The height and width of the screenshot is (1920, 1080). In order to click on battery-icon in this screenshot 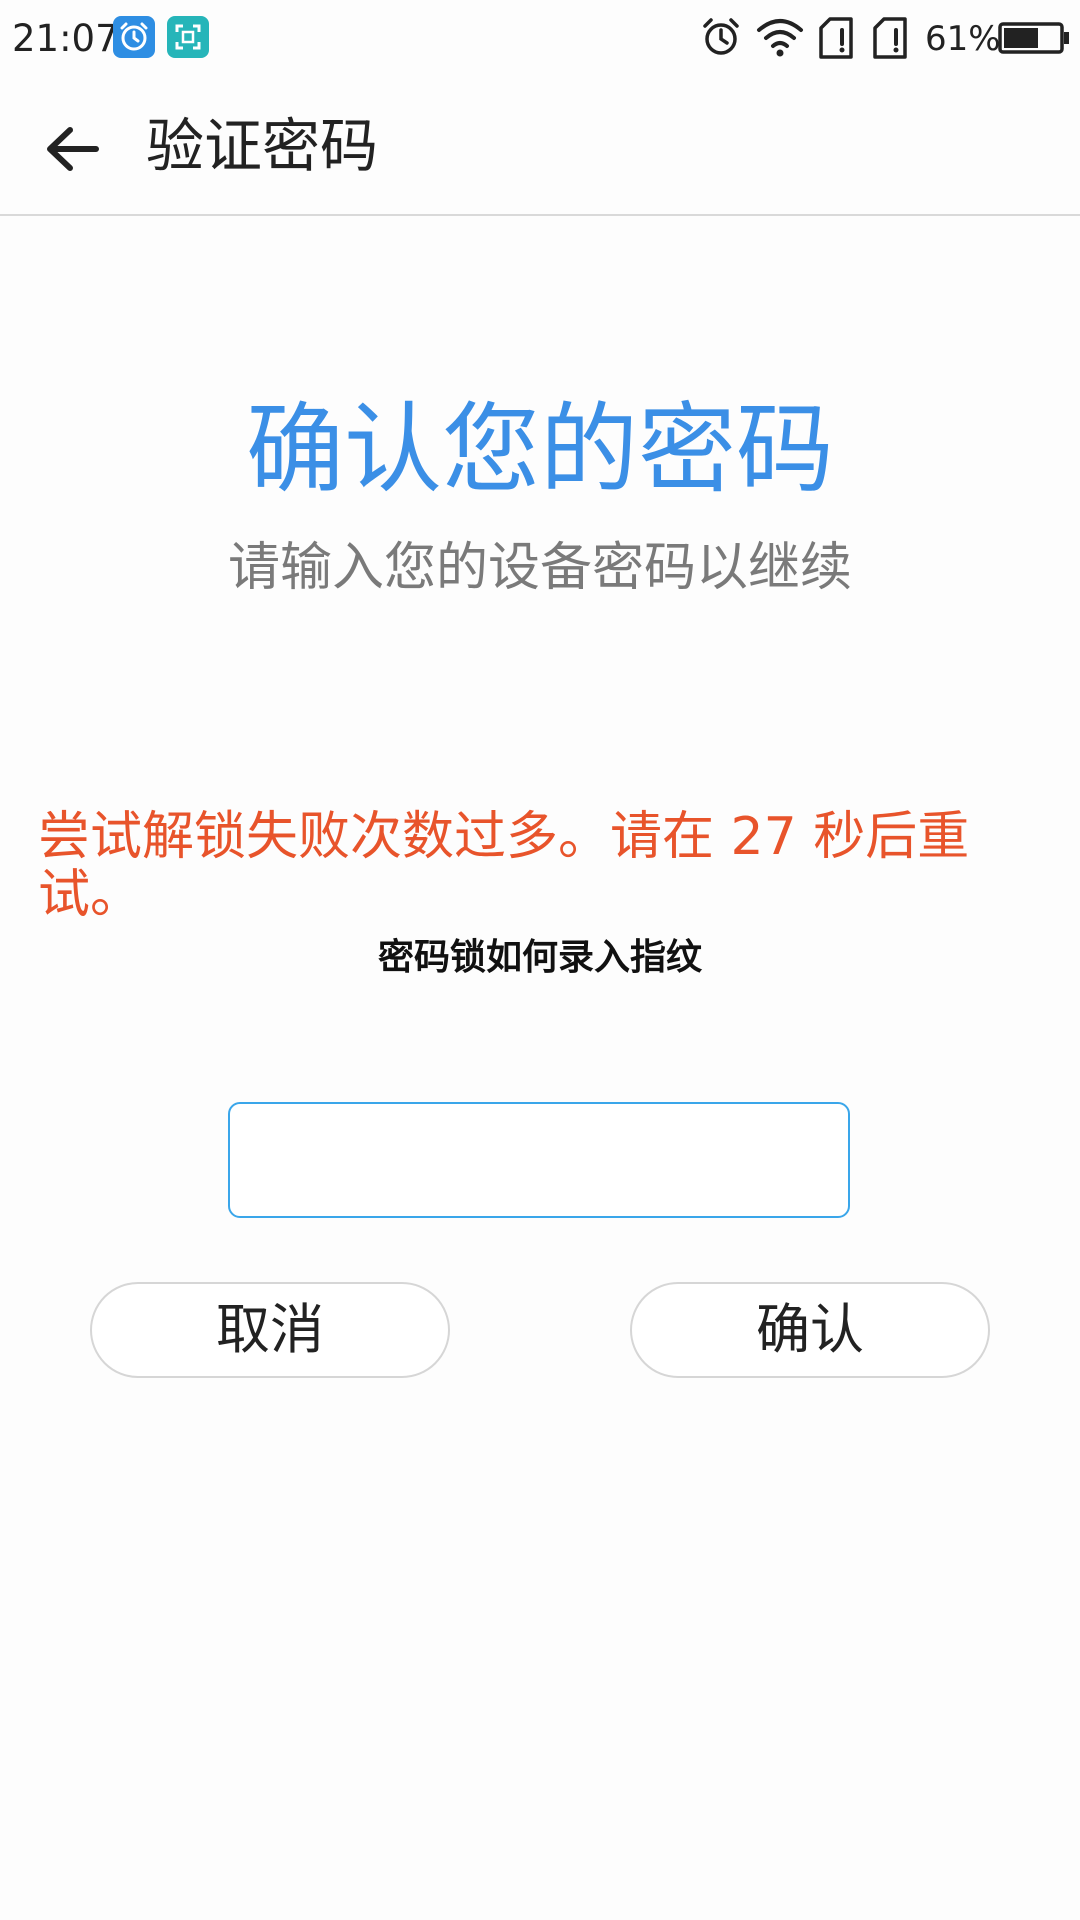, I will do `click(1034, 40)`.